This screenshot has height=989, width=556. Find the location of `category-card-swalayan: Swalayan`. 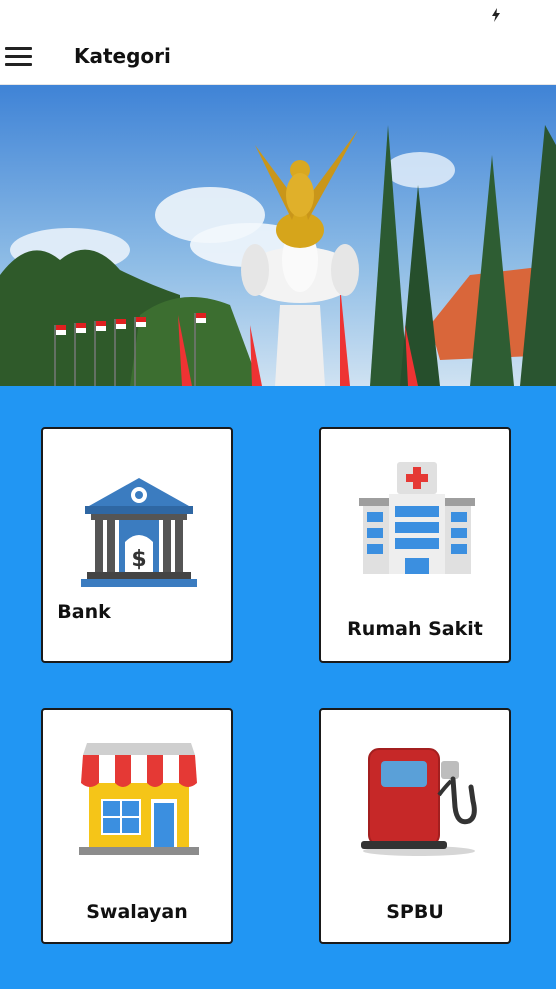

category-card-swalayan: Swalayan is located at coordinates (137, 826).